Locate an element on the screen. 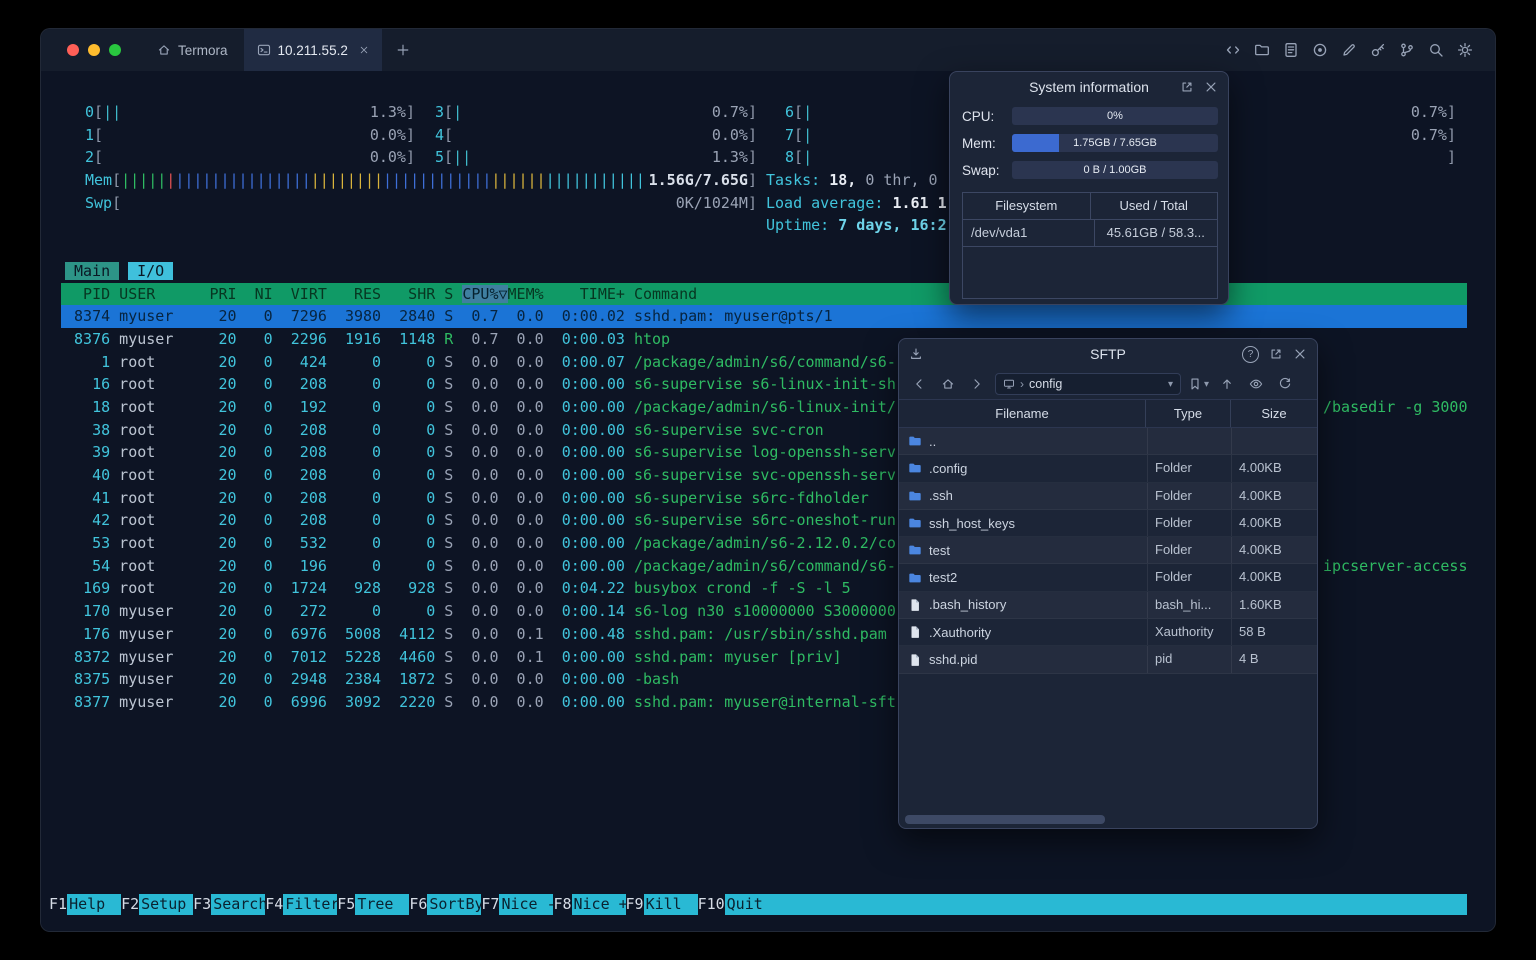 The height and width of the screenshot is (960, 1536). system-information-title: System information is located at coordinates (1089, 87).